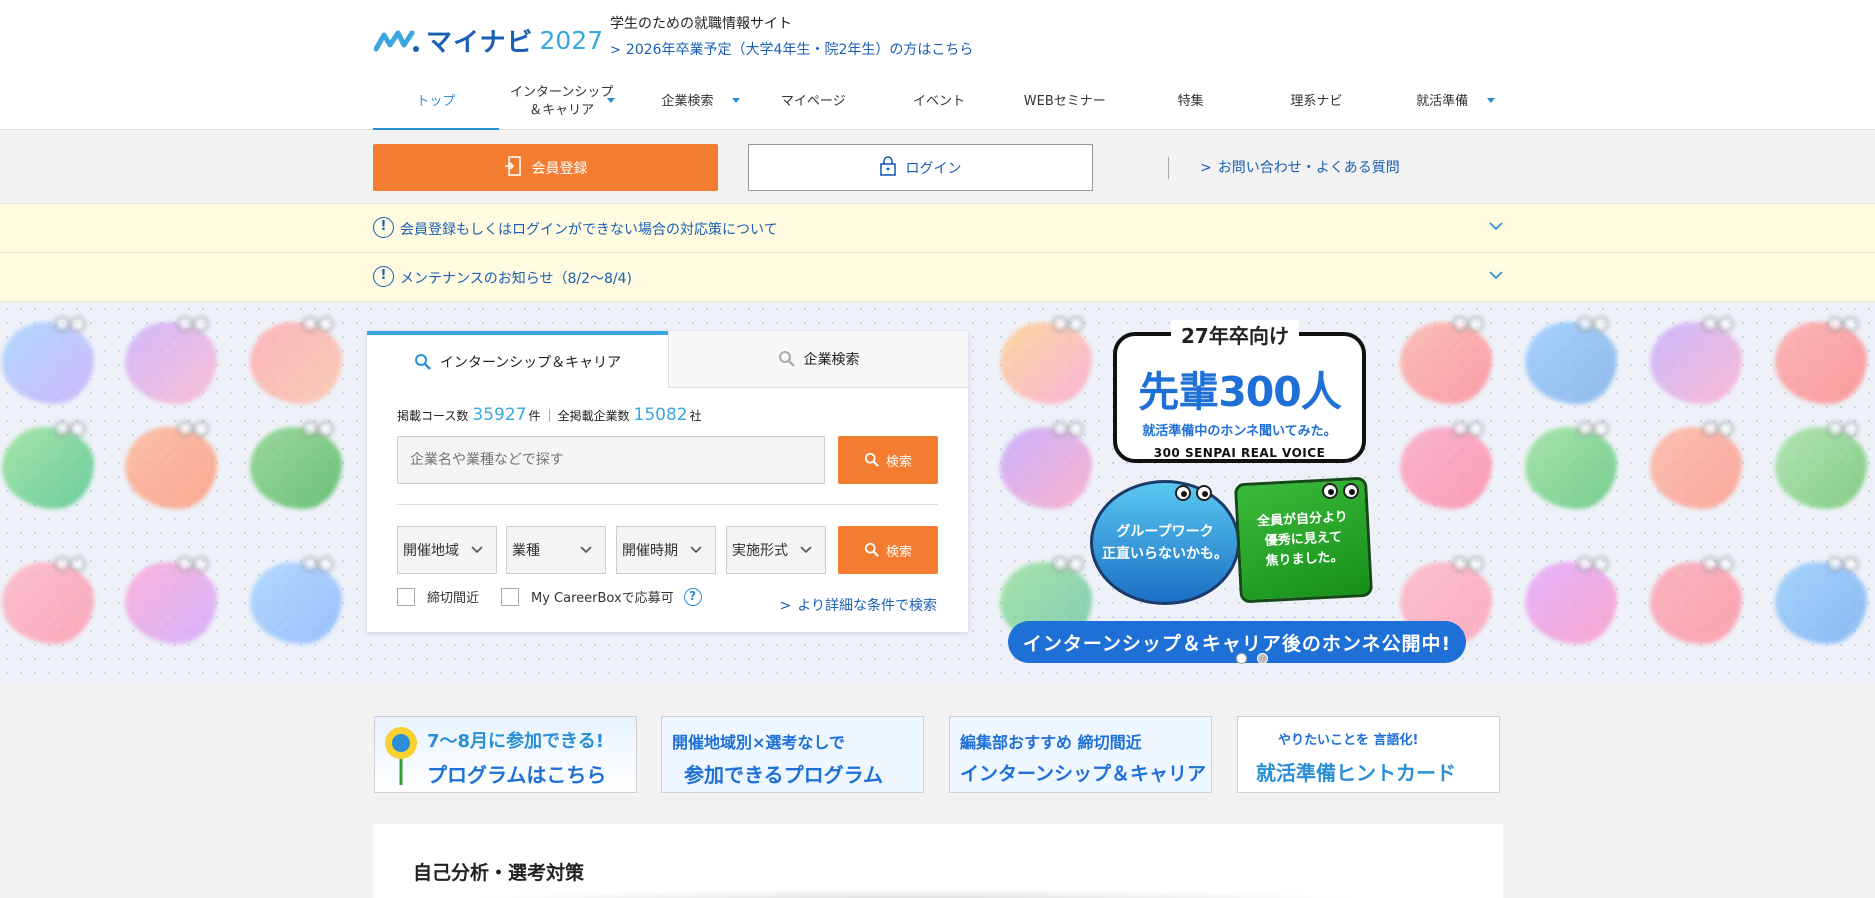 The height and width of the screenshot is (898, 1875). I want to click on nav-item-top: トップ, so click(436, 102).